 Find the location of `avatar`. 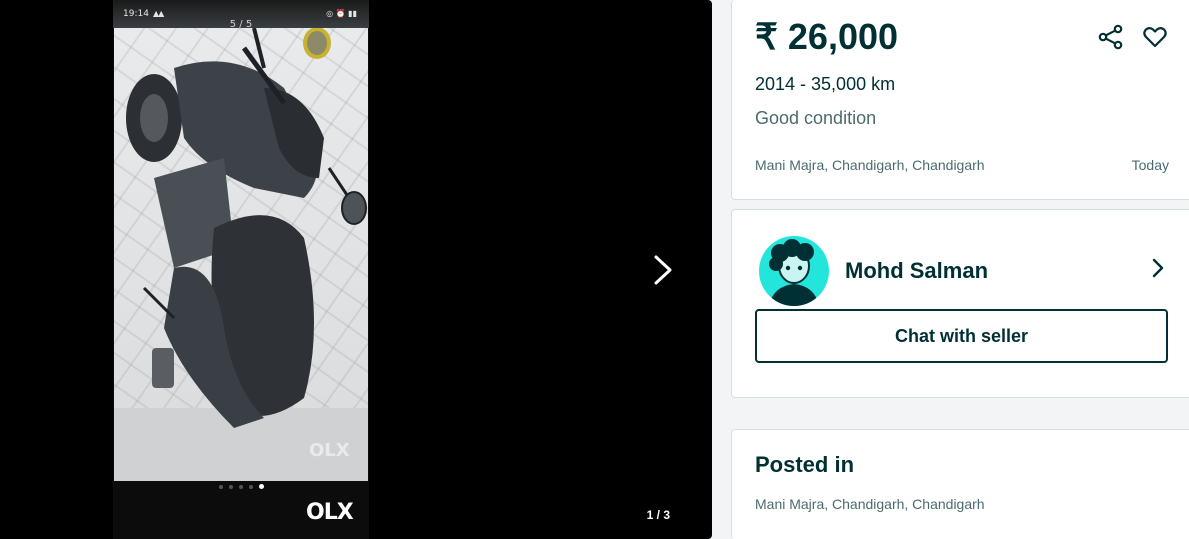

avatar is located at coordinates (794, 271).